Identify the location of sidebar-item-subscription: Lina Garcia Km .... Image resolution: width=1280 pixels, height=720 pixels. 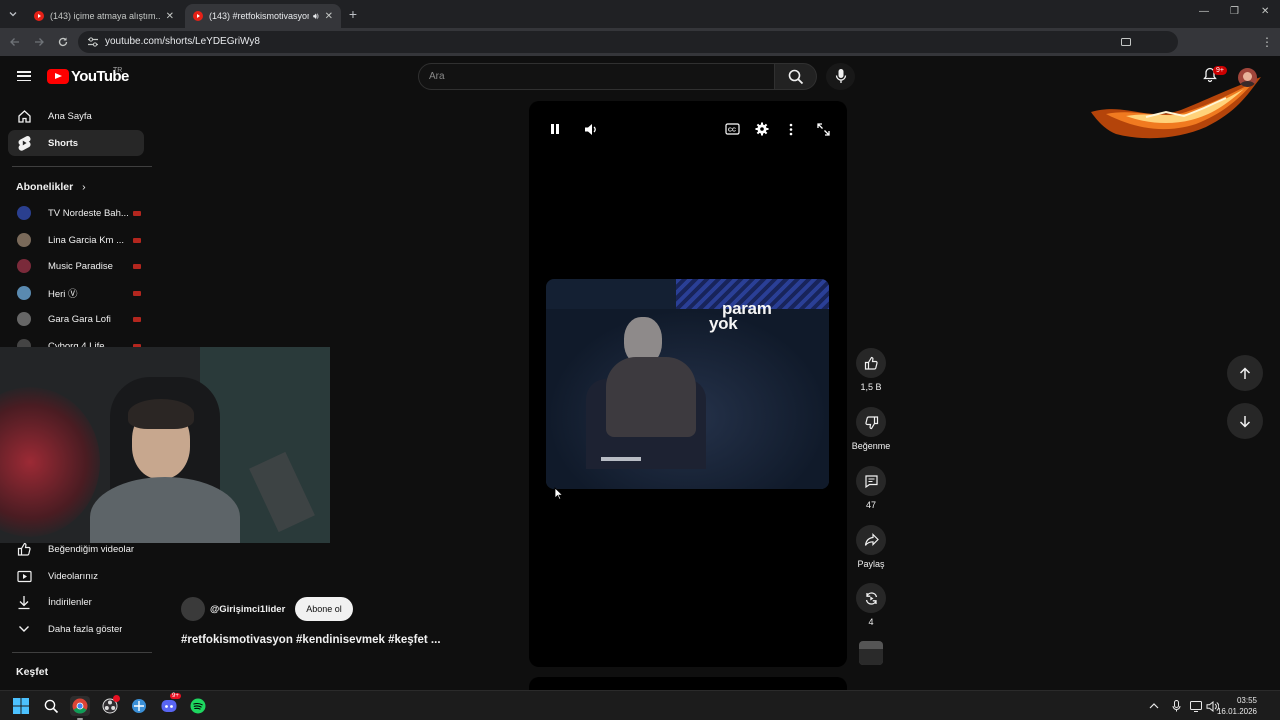
(76, 240).